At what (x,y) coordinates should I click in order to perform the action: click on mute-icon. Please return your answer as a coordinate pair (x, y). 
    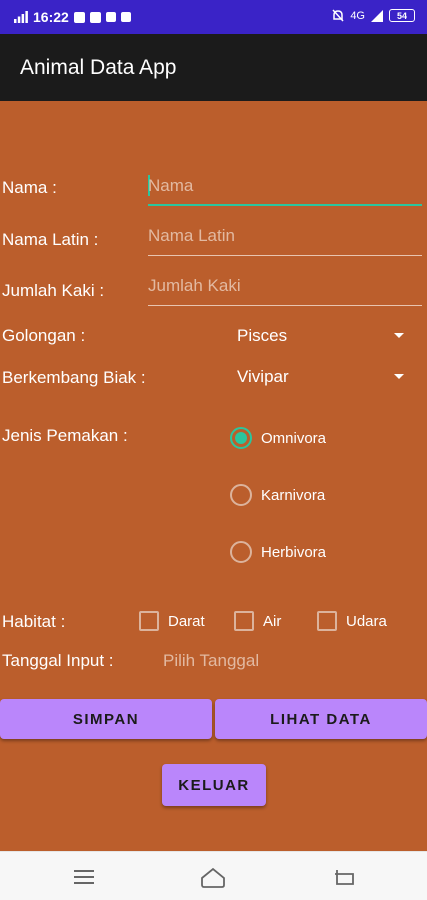
    Looking at the image, I should click on (338, 15).